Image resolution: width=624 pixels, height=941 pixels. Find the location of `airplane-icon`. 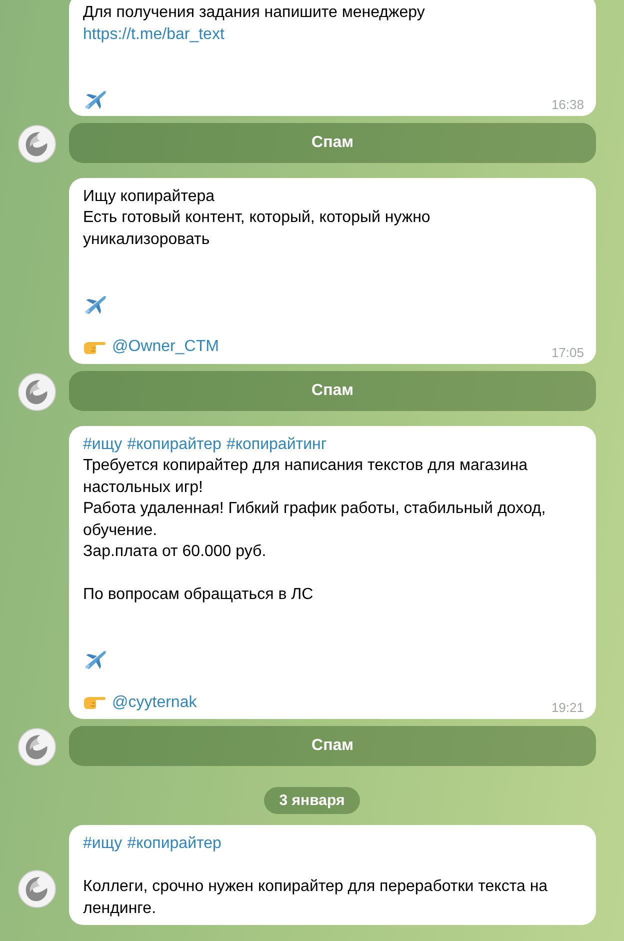

airplane-icon is located at coordinates (95, 659).